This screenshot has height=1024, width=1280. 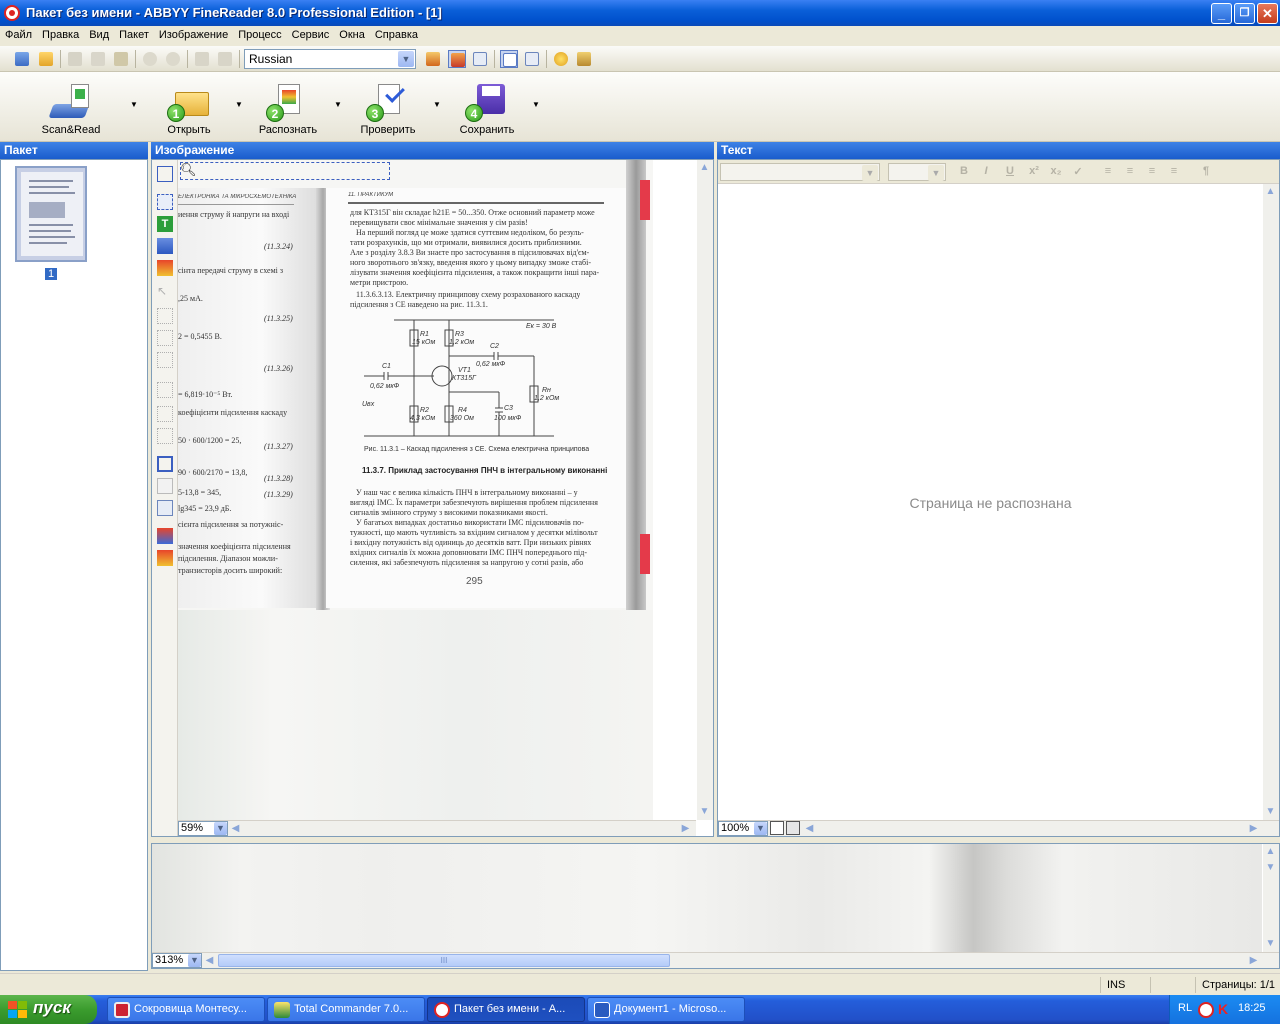 What do you see at coordinates (225, 59) in the screenshot?
I see `next-page-icon` at bounding box center [225, 59].